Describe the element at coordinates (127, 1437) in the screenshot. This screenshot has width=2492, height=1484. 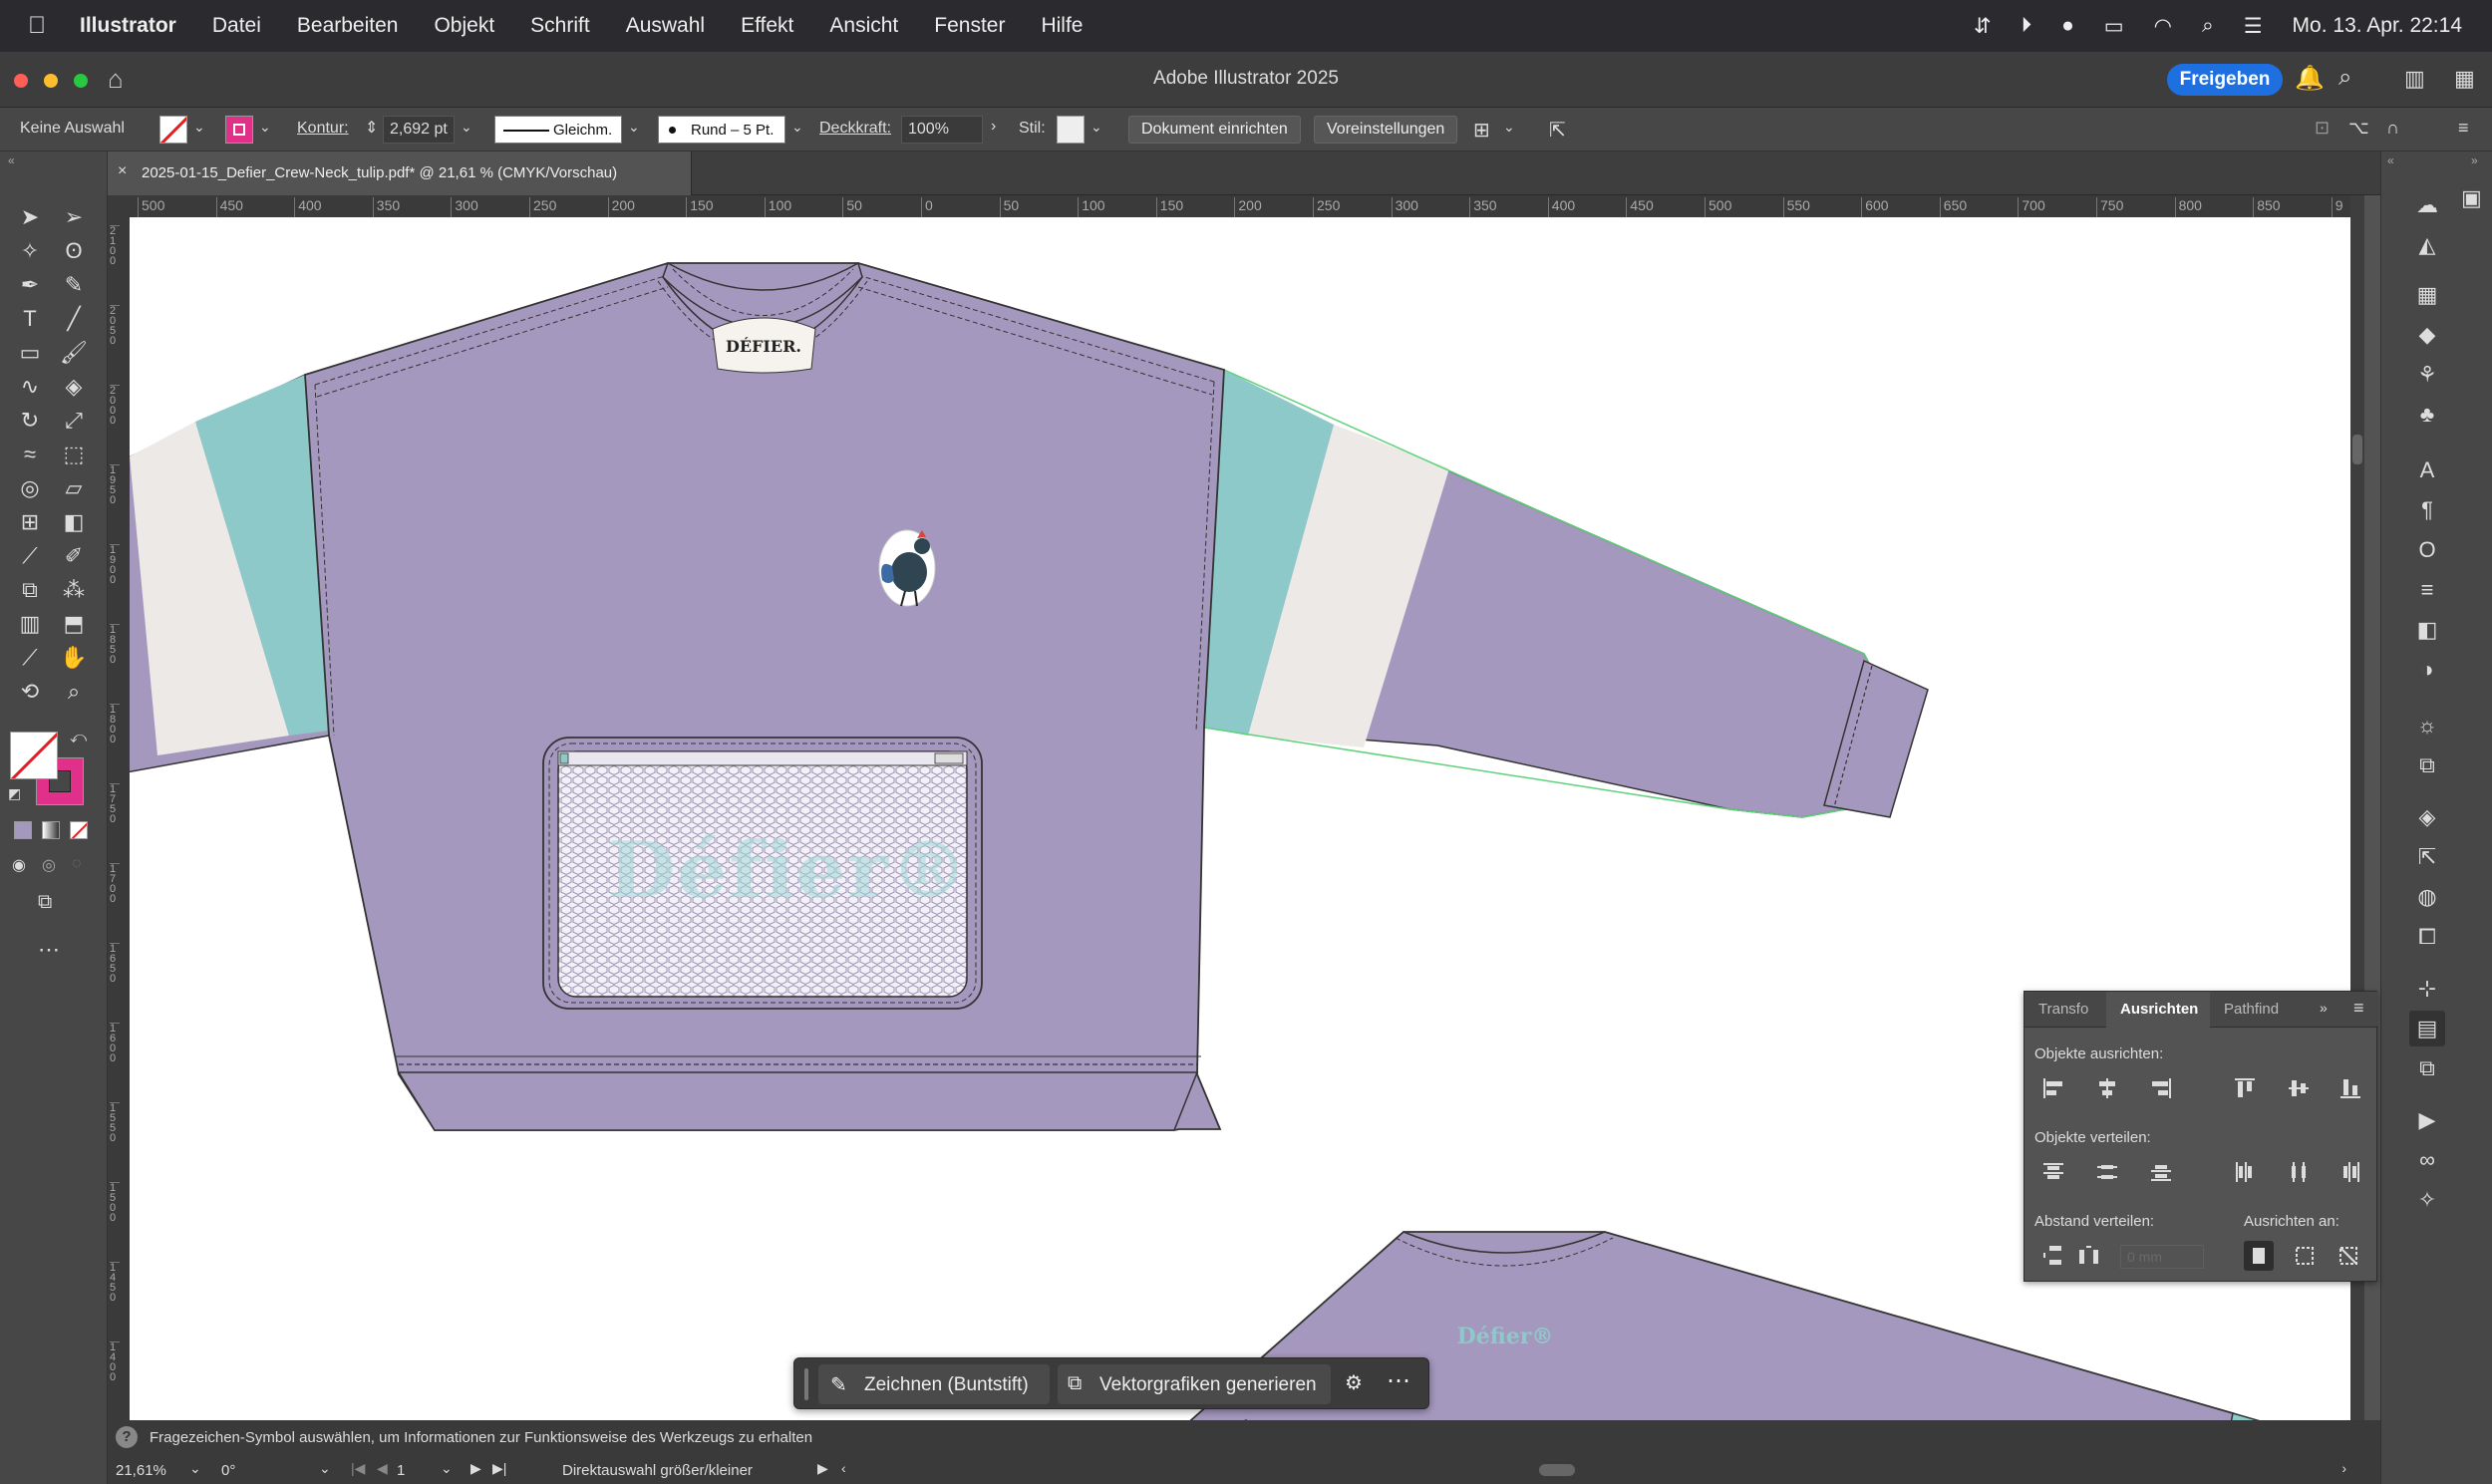
I see `help-icon: ?` at that location.